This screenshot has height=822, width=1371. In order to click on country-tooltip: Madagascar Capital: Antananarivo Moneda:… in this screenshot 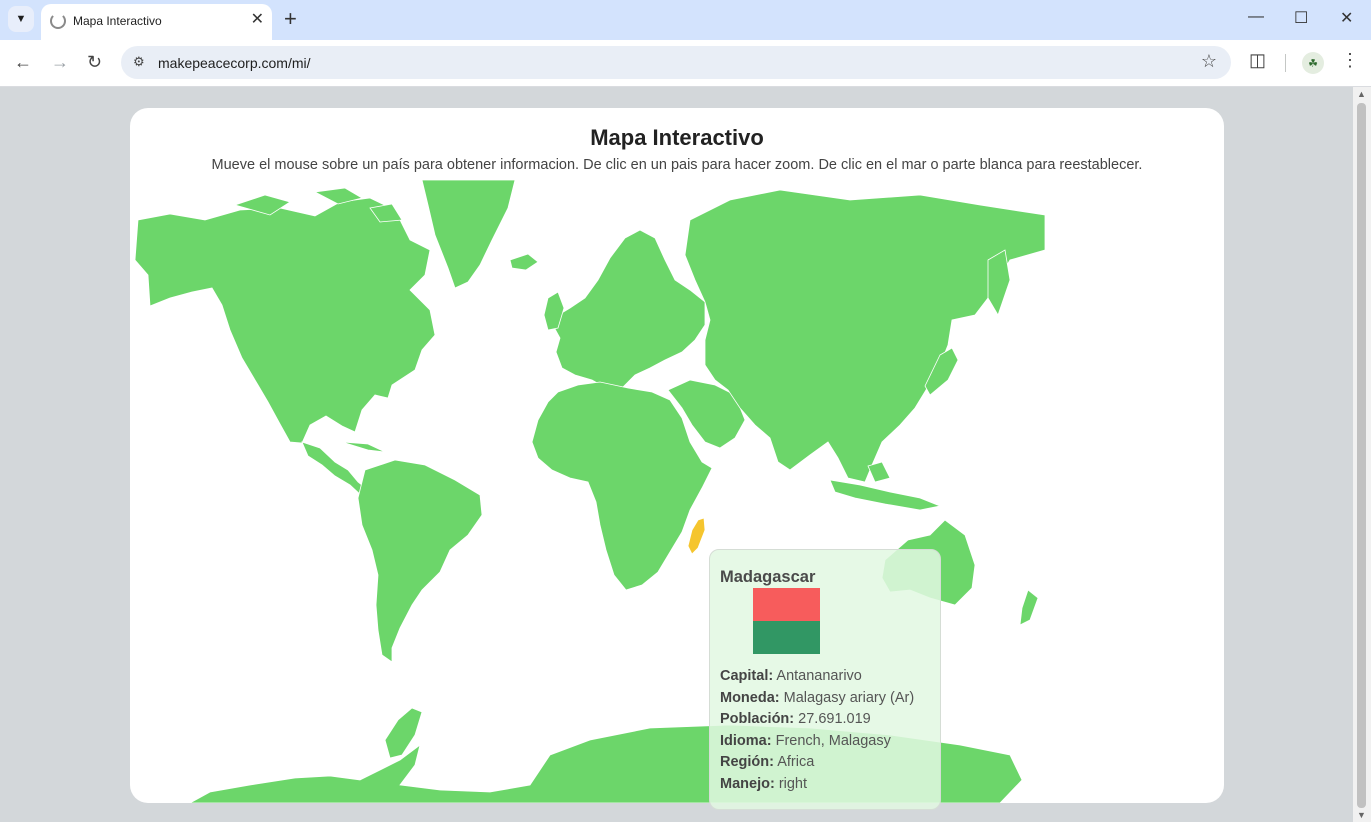, I will do `click(825, 679)`.